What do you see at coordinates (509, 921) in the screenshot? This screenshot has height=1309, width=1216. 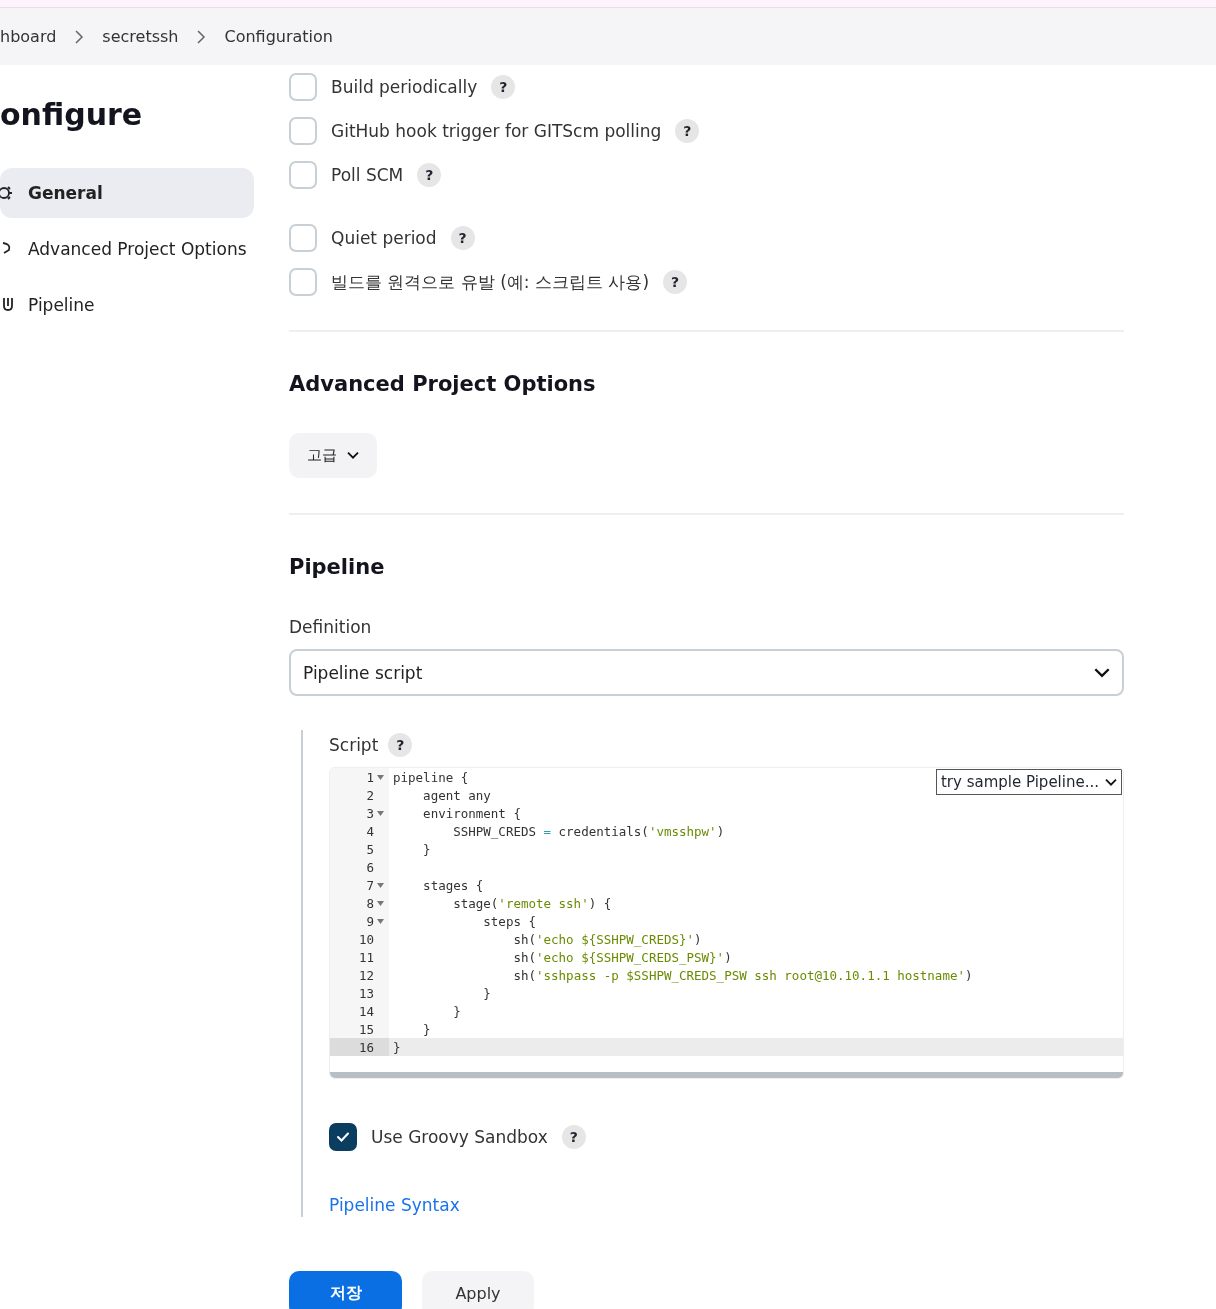 I see `code-line: steps {` at bounding box center [509, 921].